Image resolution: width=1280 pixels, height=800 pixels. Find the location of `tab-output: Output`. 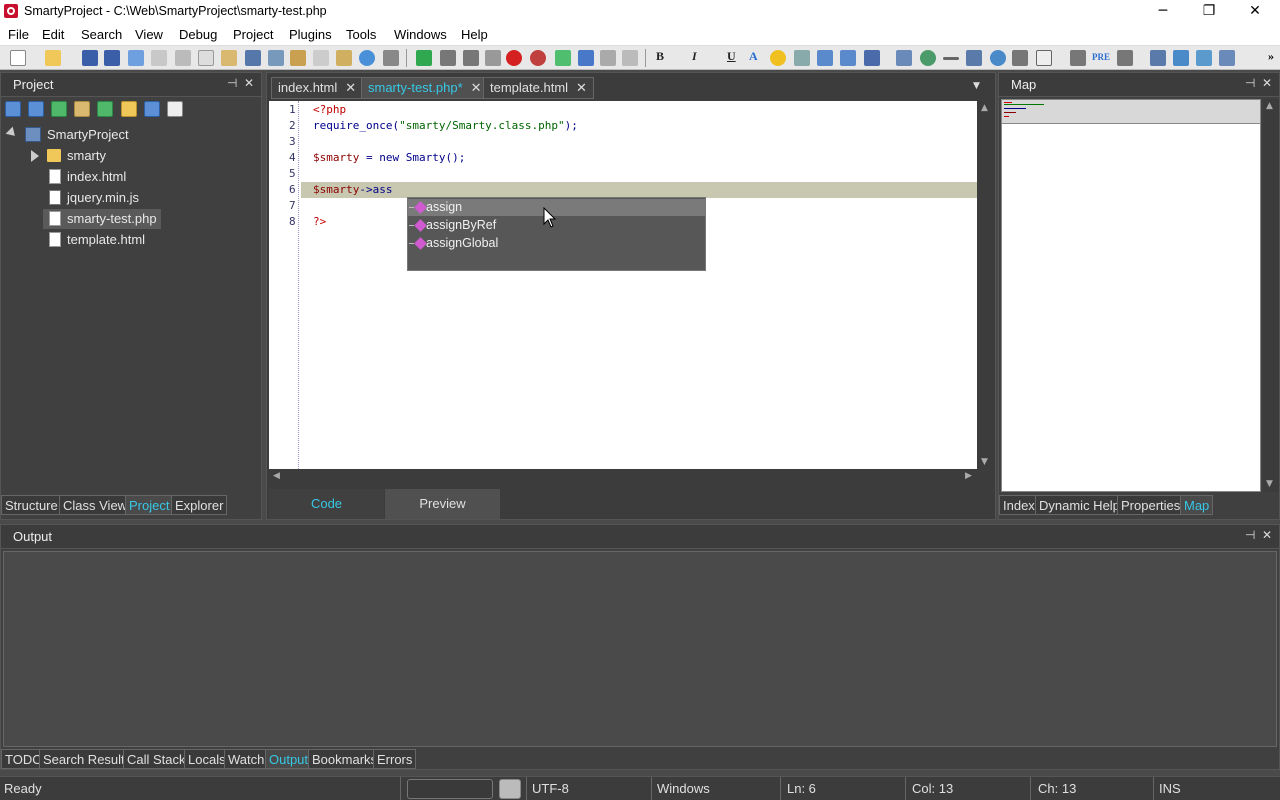

tab-output: Output is located at coordinates (289, 759).